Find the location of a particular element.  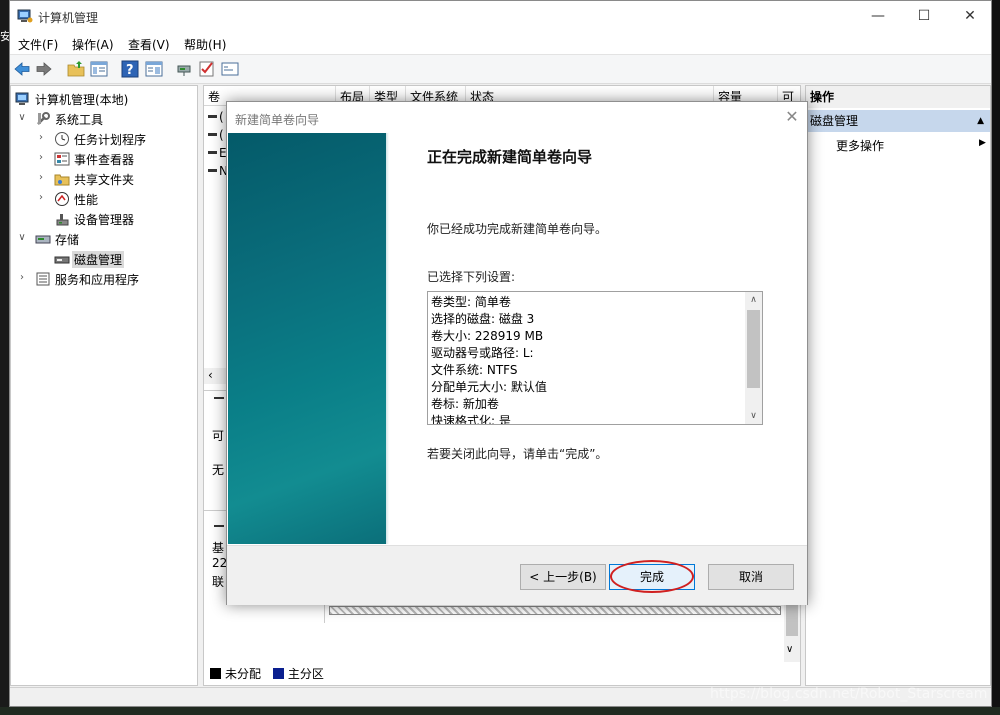

title-bar: 计算机管理 — ☐ ✕ is located at coordinates (500, 16).